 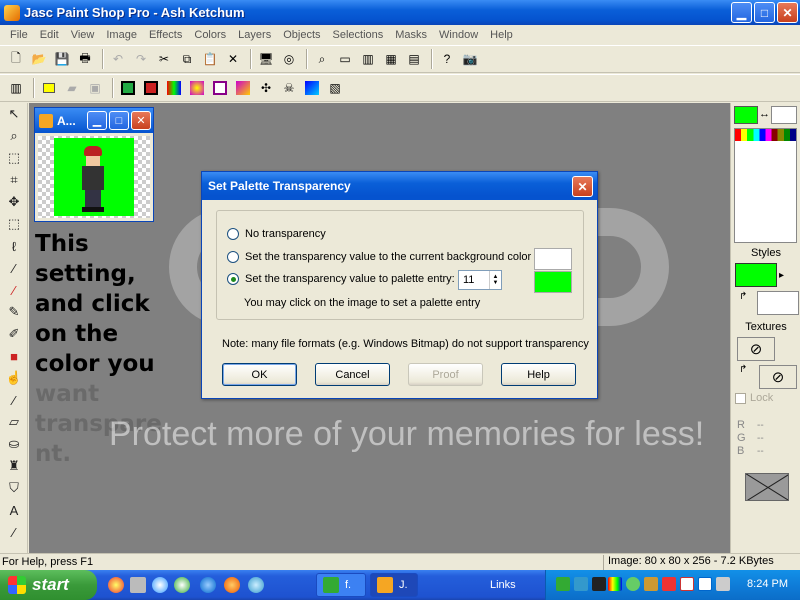 I want to click on dropper-tool-icon: ⁄, so click(x=14, y=290).